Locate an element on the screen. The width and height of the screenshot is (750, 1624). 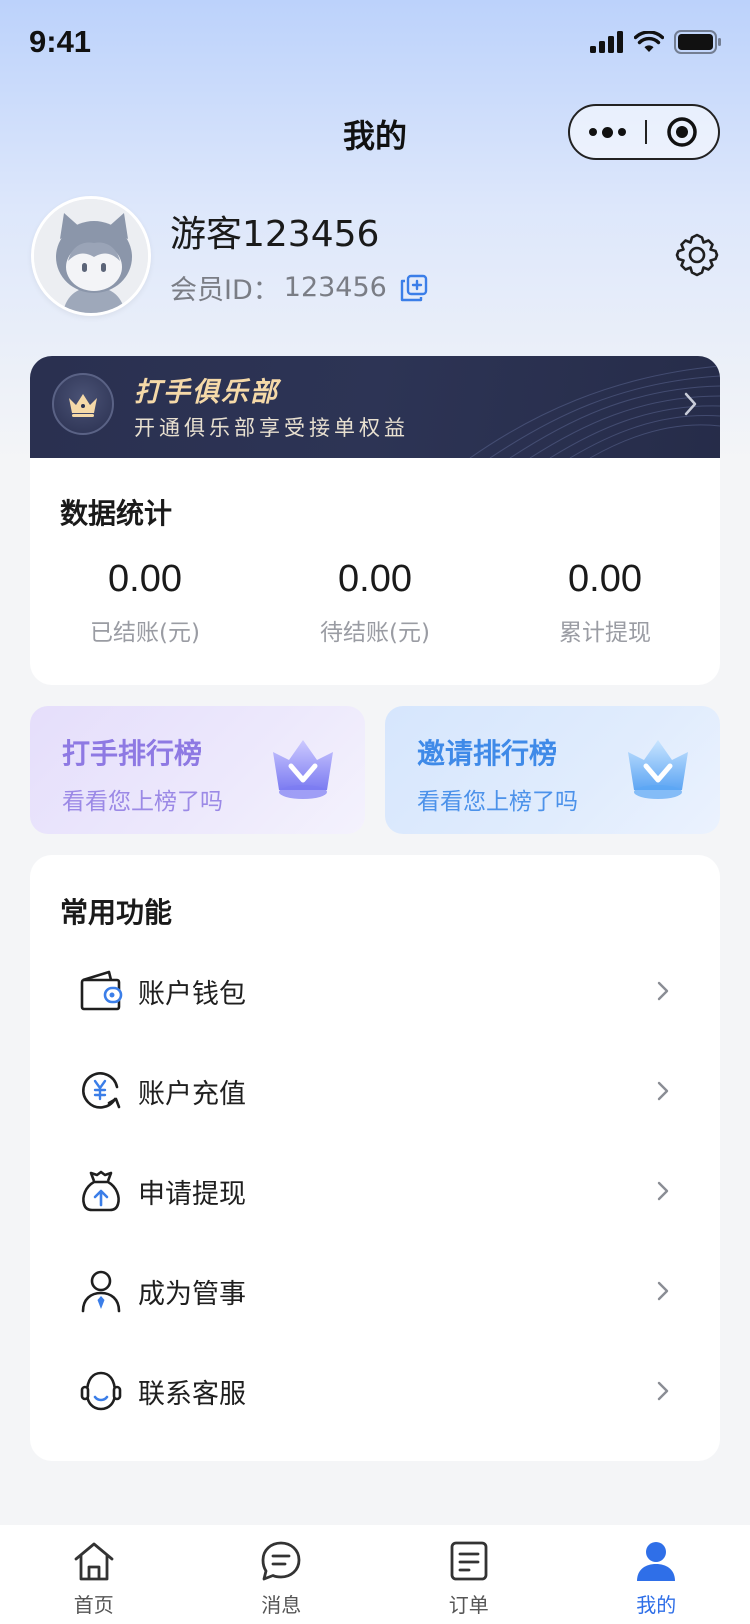
tab-home: 首页 is located at coordinates (94, 1574).